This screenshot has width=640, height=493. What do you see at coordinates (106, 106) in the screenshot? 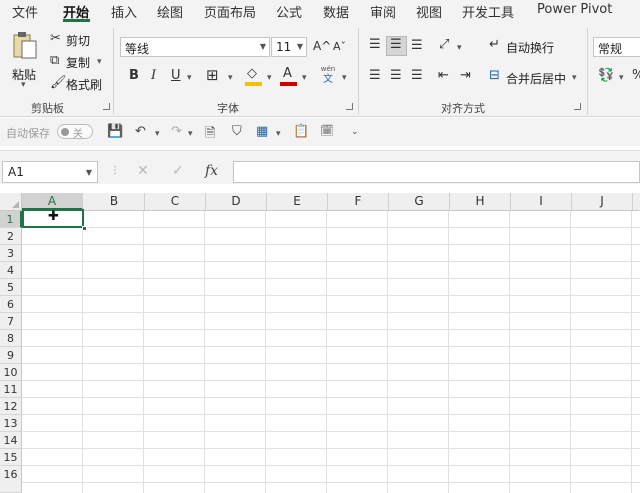
I see `clipboard-launcher-icon` at bounding box center [106, 106].